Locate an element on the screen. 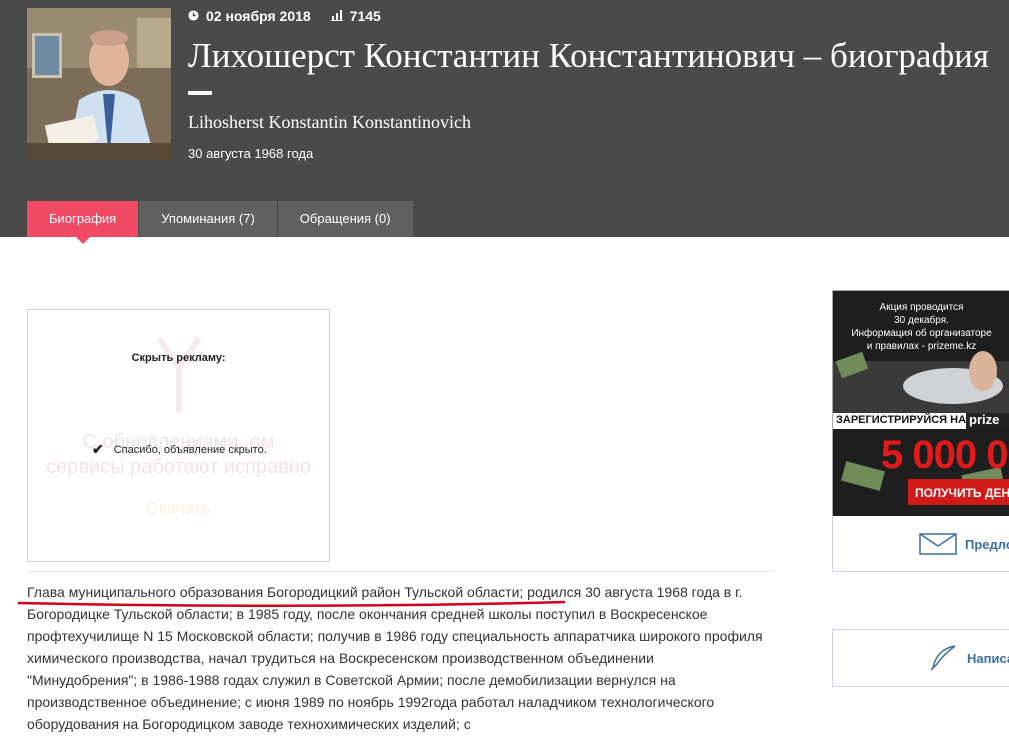 Image resolution: width=1009 pixels, height=737 pixels. tab-mentions: Упоминания (7) is located at coordinates (208, 219).